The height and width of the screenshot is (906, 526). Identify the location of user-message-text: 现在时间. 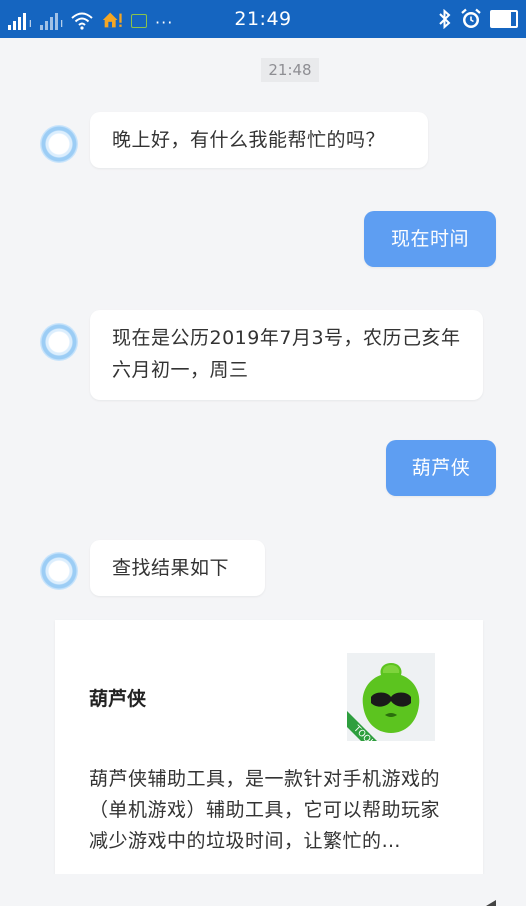
(429, 239).